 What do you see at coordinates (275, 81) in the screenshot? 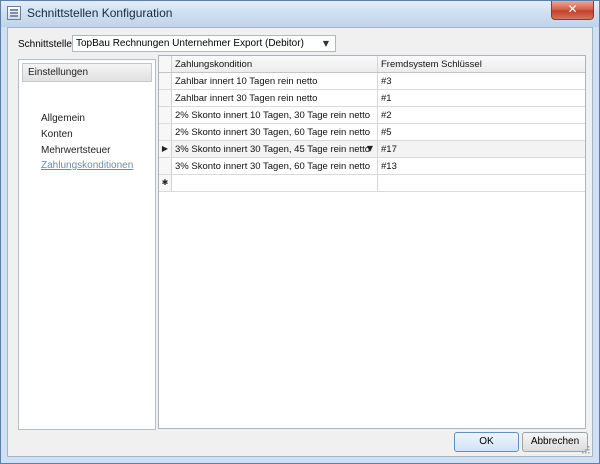
I see `condition-cell: Zahlbar innert 10 Tagen rein netto` at bounding box center [275, 81].